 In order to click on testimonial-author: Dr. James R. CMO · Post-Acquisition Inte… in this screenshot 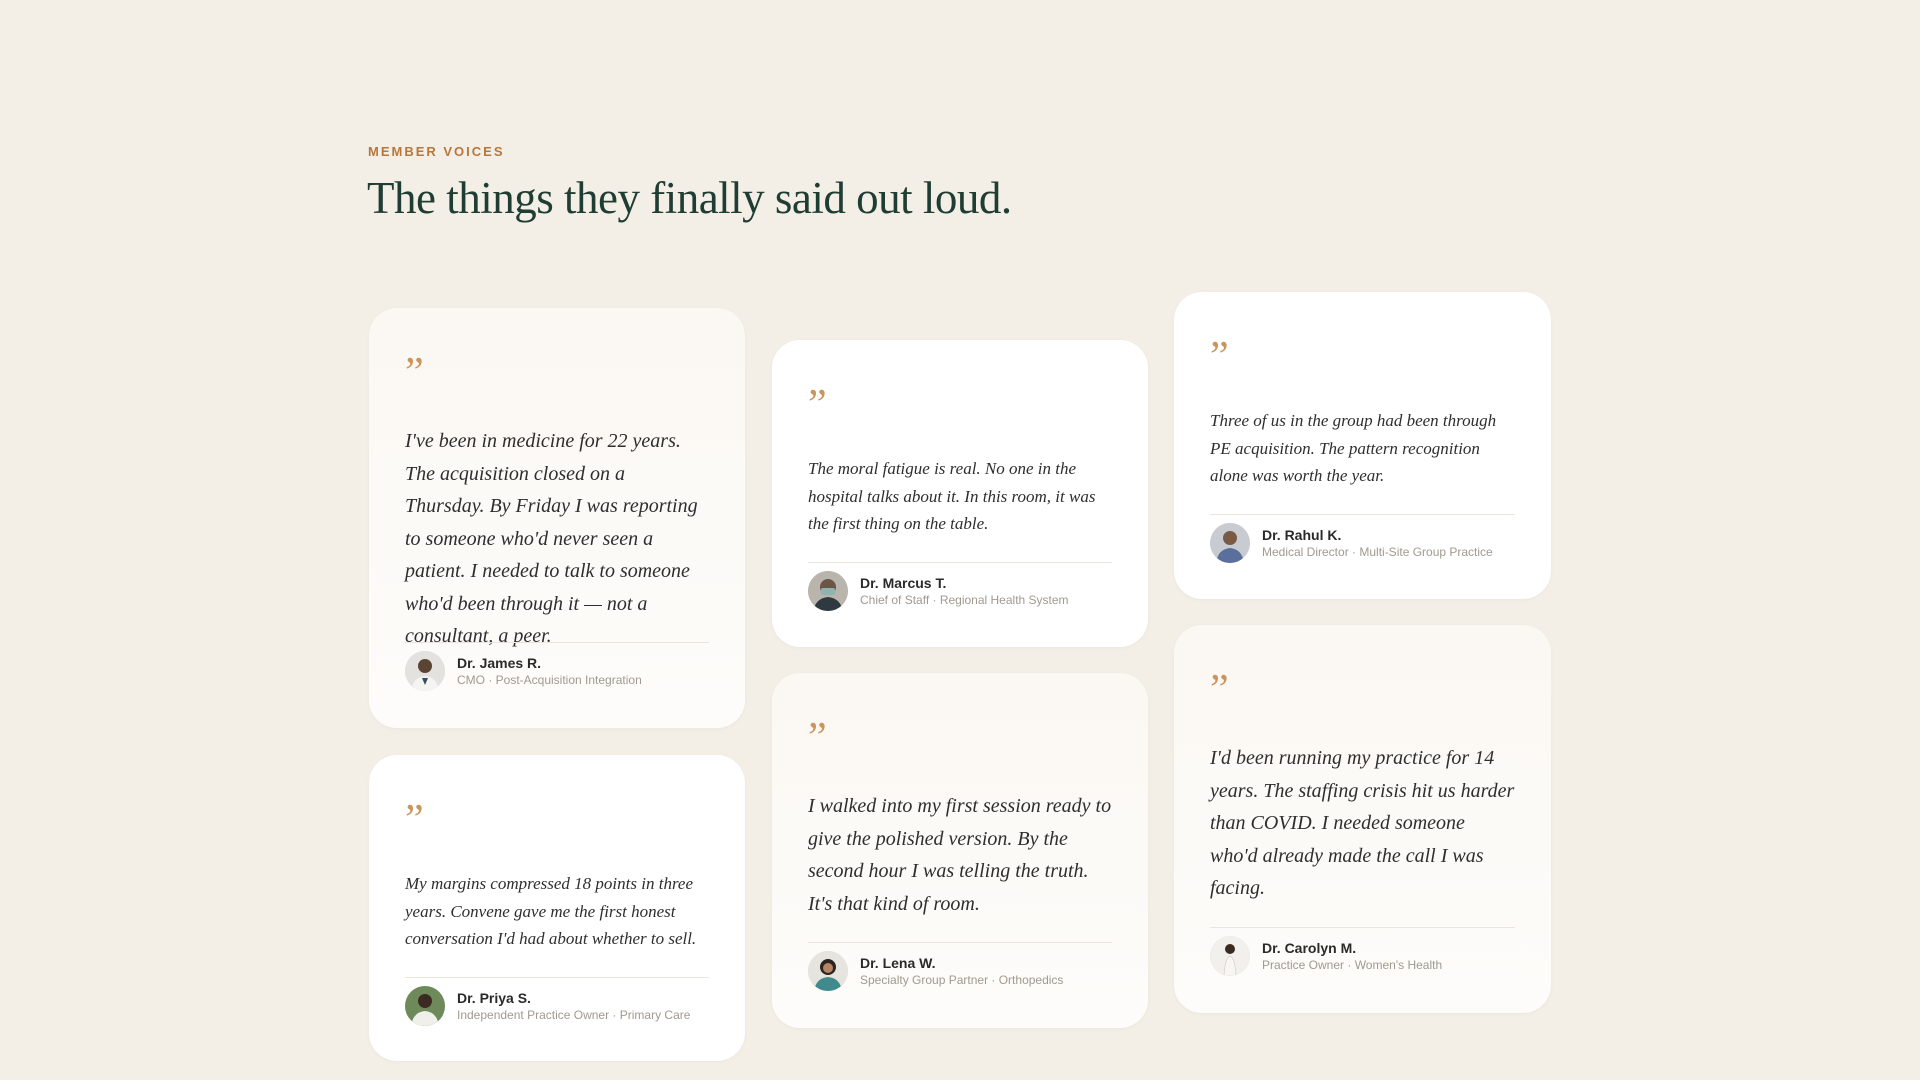, I will do `click(565, 671)`.